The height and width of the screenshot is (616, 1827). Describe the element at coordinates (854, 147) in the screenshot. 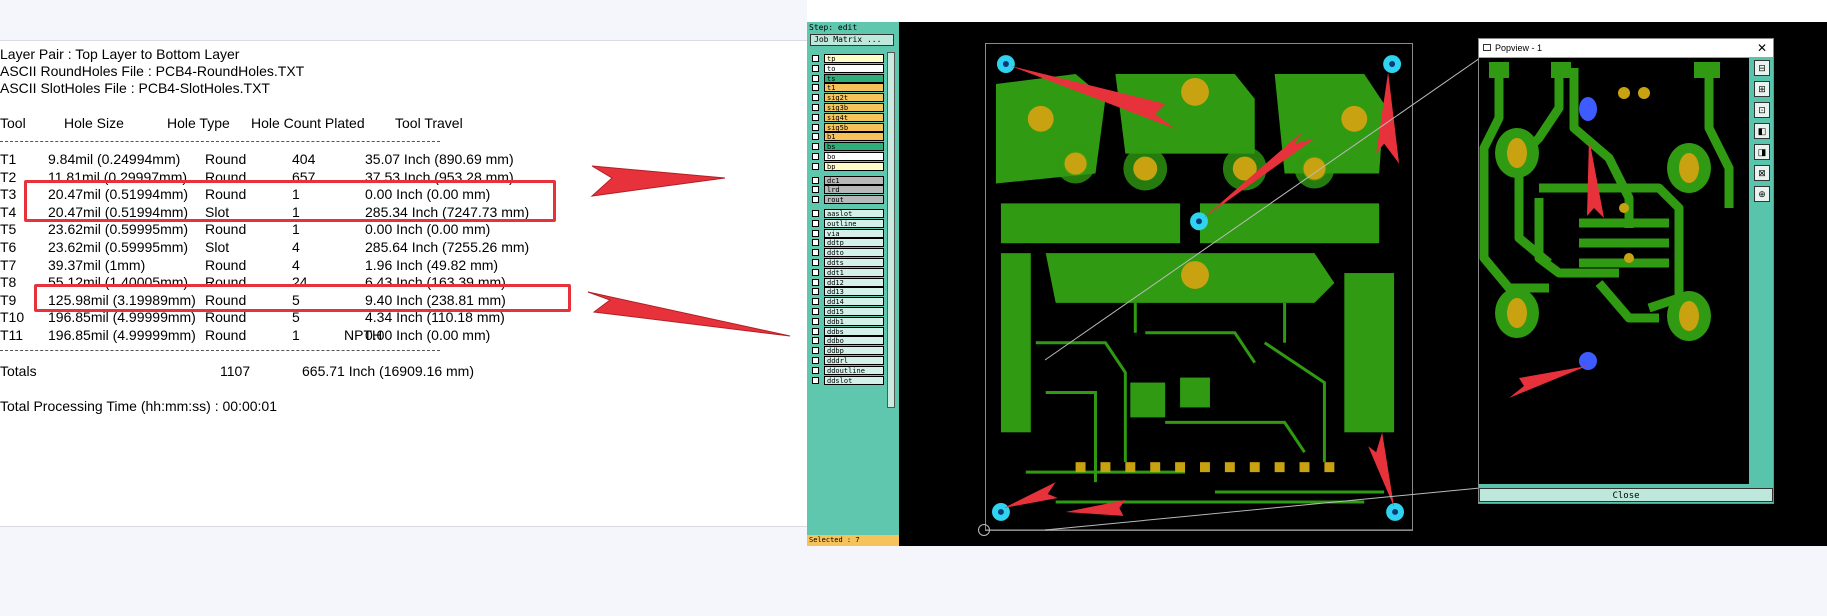

I see `layer-name: bs` at that location.